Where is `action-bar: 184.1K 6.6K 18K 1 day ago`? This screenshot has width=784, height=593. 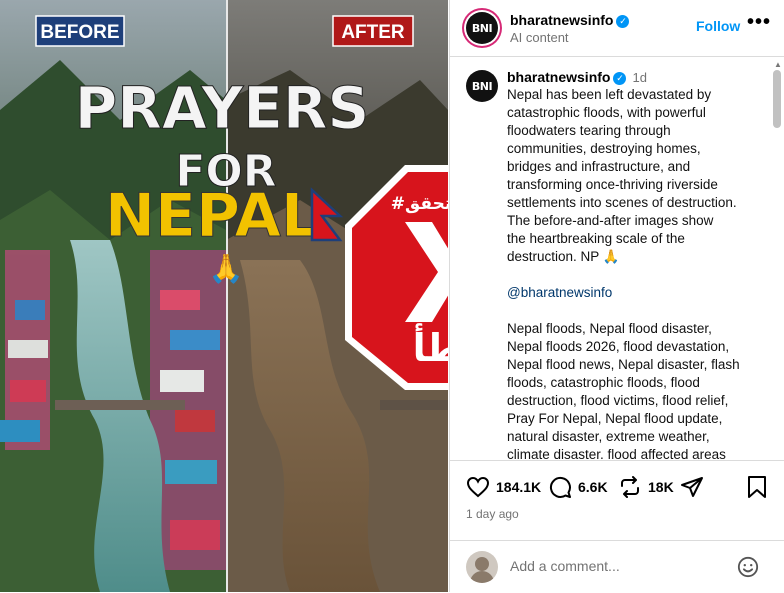 action-bar: 184.1K 6.6K 18K 1 day ago is located at coordinates (617, 500).